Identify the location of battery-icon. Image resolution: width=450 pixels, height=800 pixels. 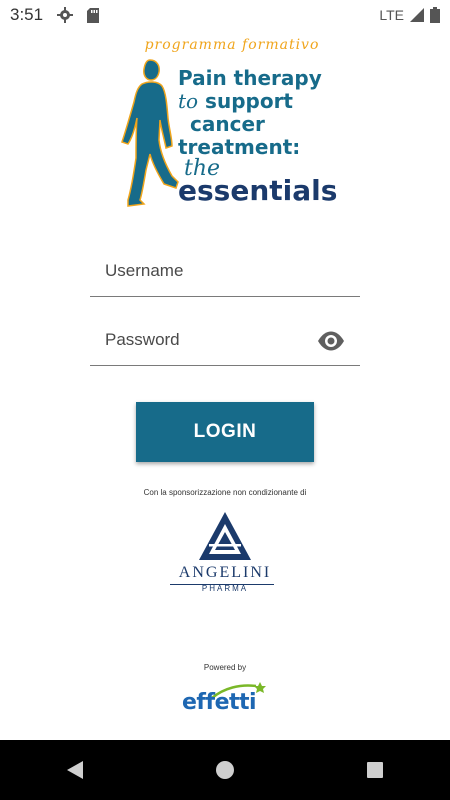
(435, 15).